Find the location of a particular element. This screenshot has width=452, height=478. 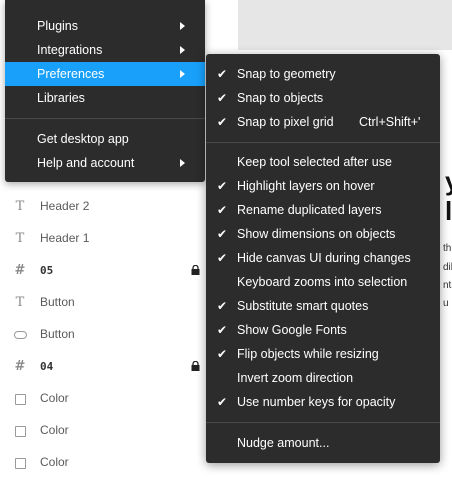

layer-row: T Header 2 is located at coordinates (119, 206).